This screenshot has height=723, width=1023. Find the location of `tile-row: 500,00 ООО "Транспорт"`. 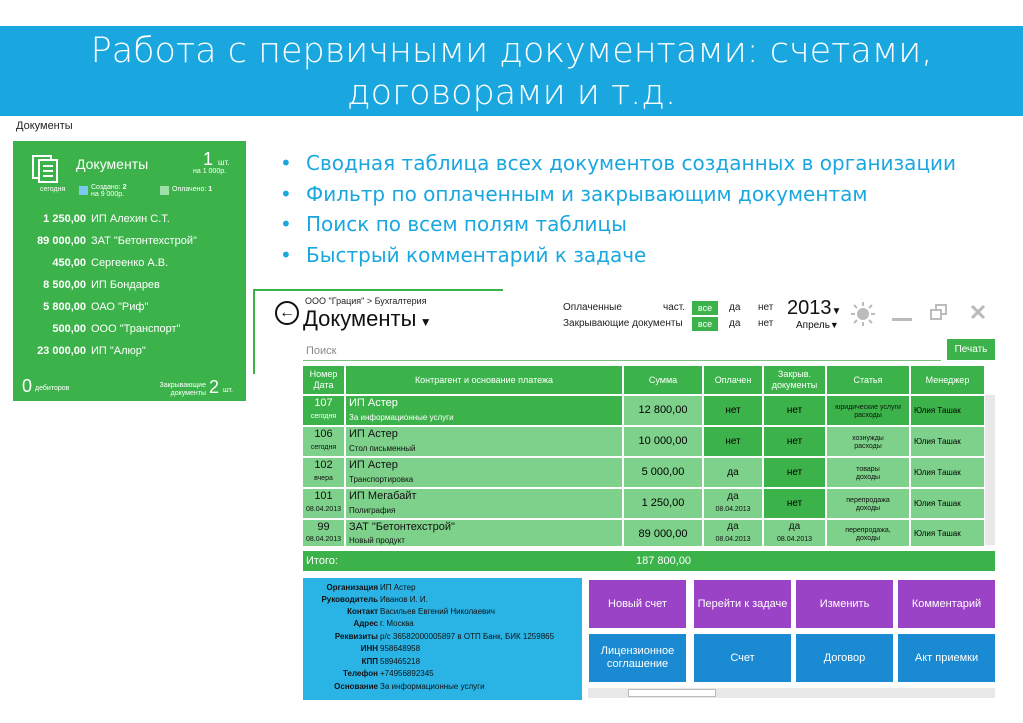

tile-row: 500,00 ООО "Транспорт" is located at coordinates (129, 334).